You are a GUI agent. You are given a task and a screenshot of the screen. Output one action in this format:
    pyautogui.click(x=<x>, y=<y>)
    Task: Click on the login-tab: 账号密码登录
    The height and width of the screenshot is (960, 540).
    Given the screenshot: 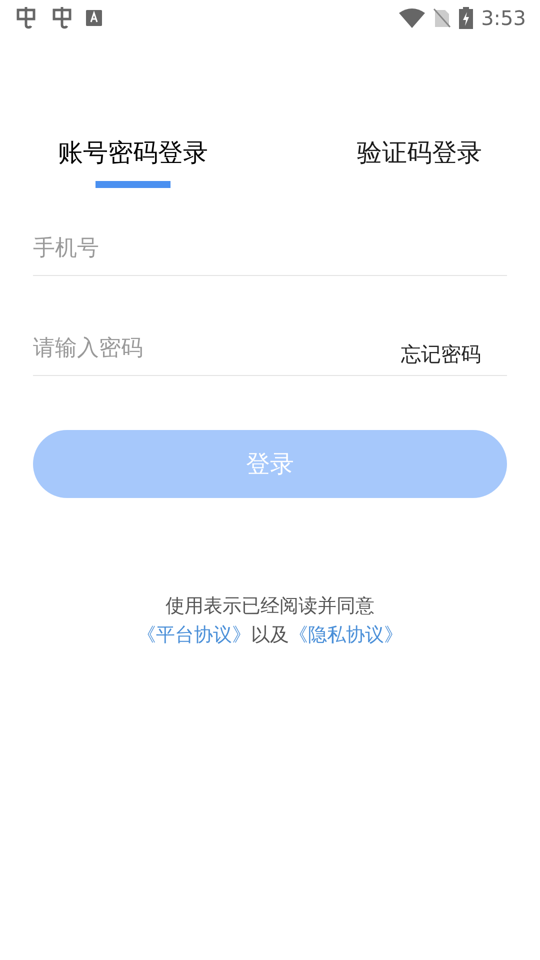 What is the action you would take?
    pyautogui.click(x=133, y=156)
    